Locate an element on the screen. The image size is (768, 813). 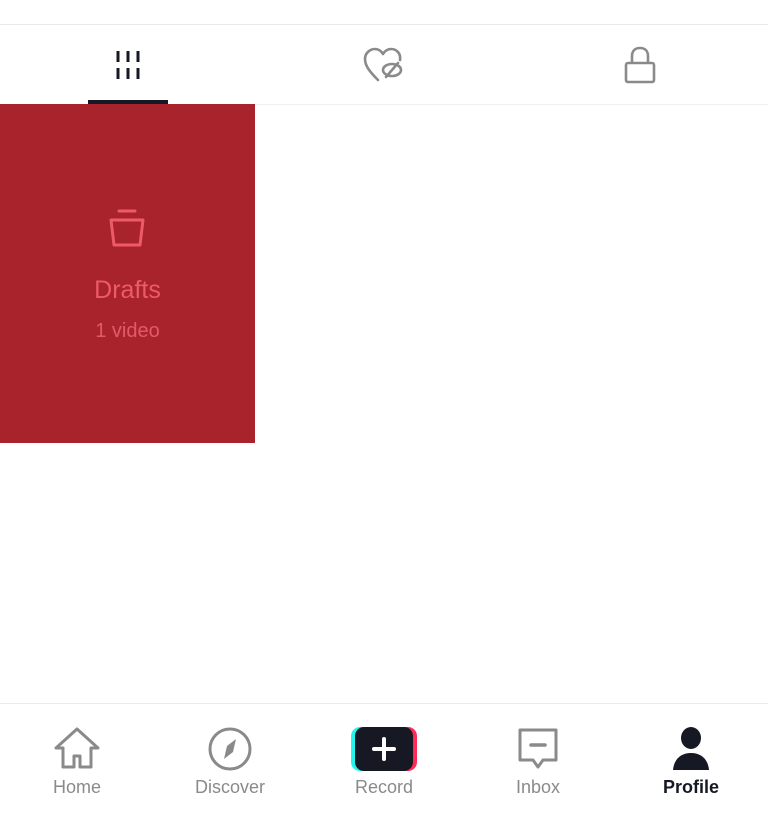
home-icon is located at coordinates (77, 748).